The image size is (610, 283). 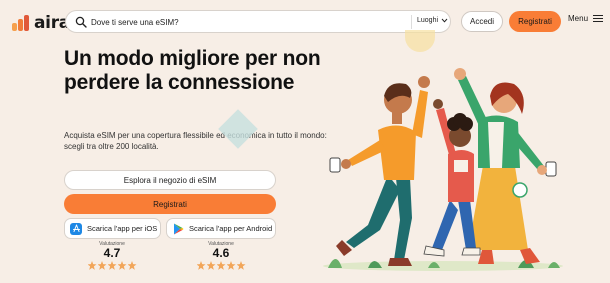 What do you see at coordinates (170, 180) in the screenshot?
I see `explore-store-button: Esplora il negozio di eSIM` at bounding box center [170, 180].